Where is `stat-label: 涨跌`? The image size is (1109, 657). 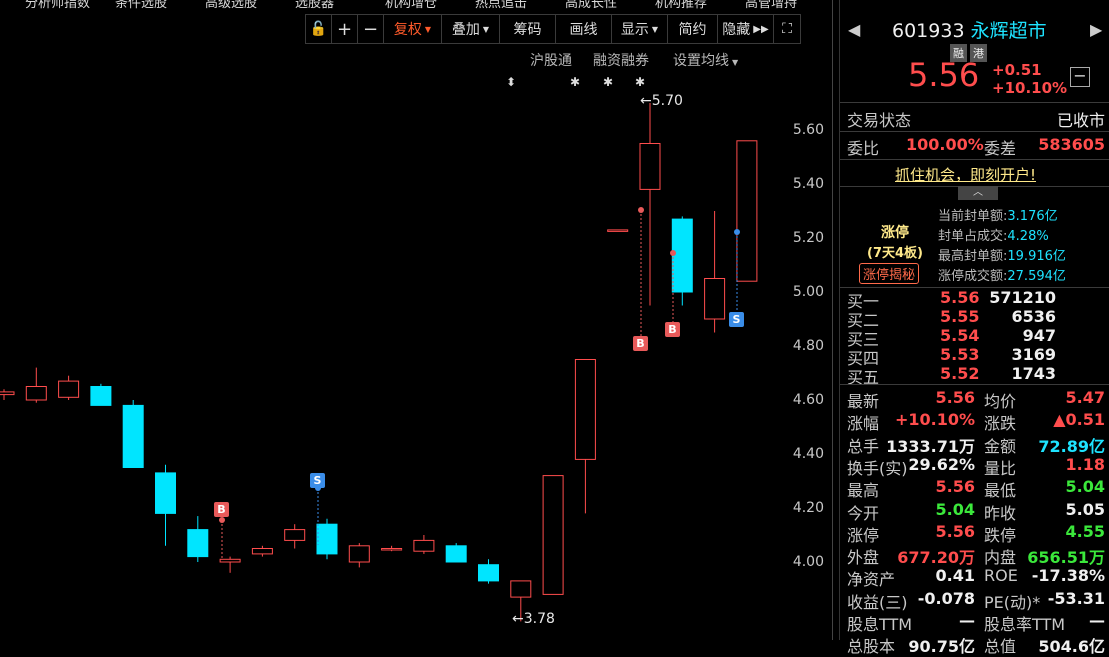 stat-label: 涨跌 is located at coordinates (1000, 424).